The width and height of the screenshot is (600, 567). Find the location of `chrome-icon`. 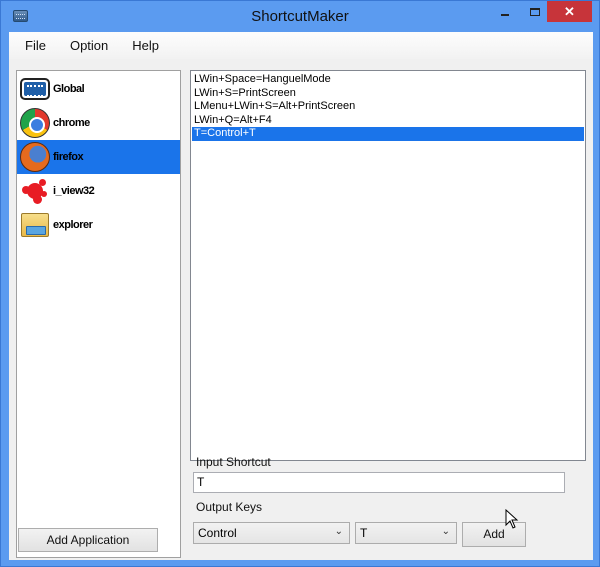

chrome-icon is located at coordinates (35, 123).